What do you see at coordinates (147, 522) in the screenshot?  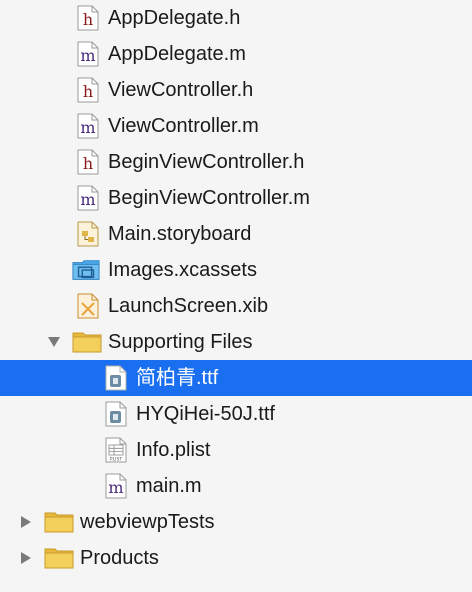 I see `group-name: webviewpTests` at bounding box center [147, 522].